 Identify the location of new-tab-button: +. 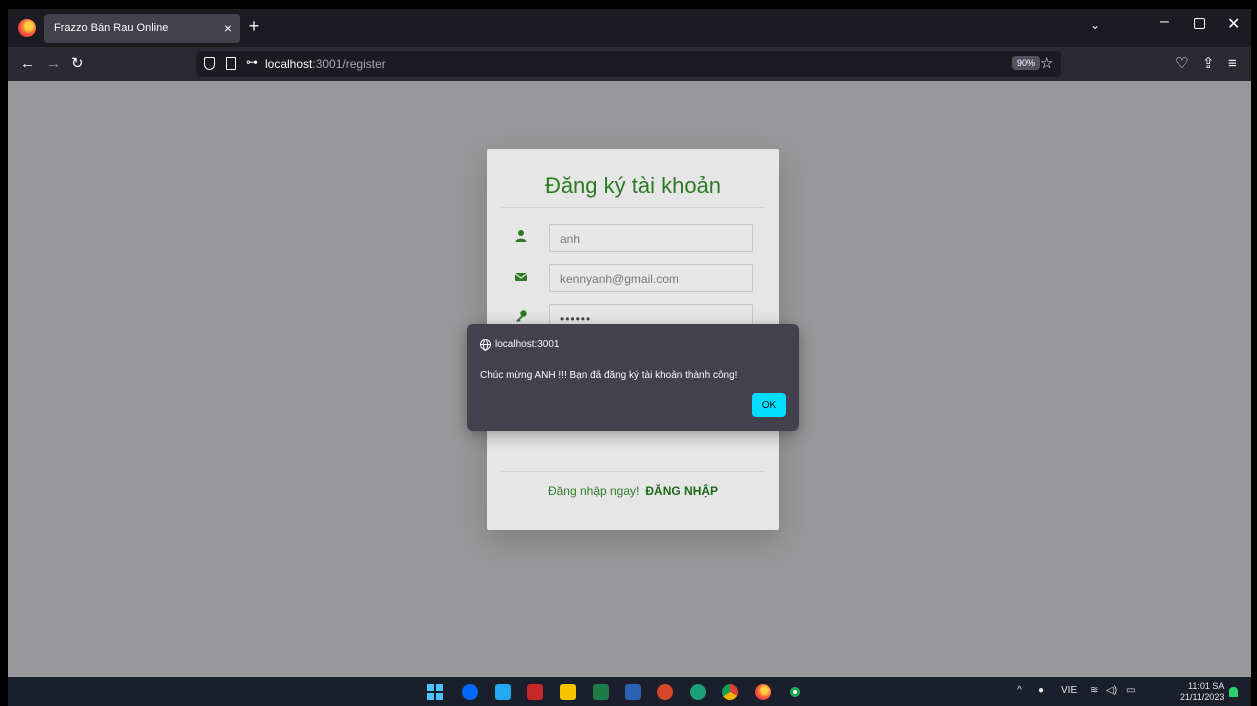
(254, 26).